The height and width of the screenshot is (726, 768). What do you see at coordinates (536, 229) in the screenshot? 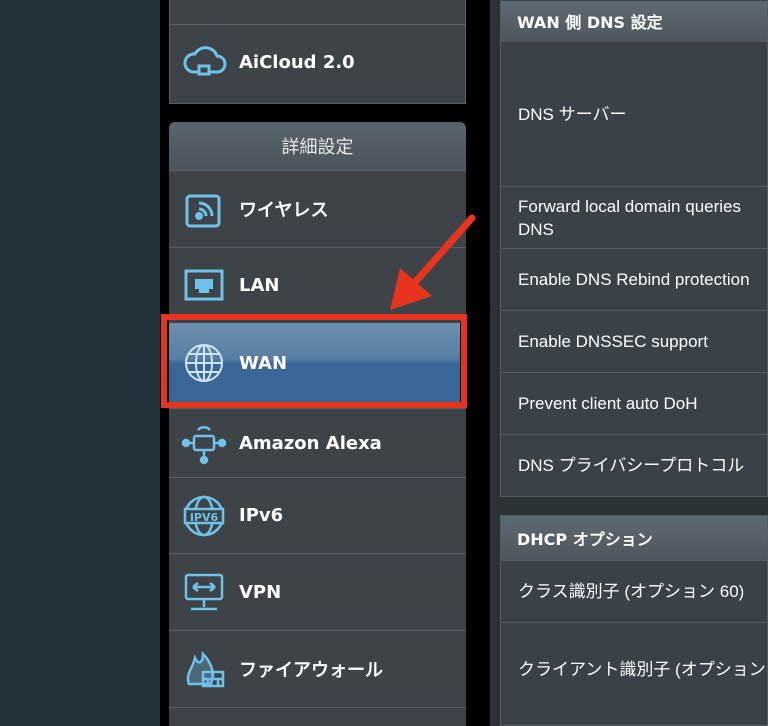
I see `row-label: DNS` at bounding box center [536, 229].